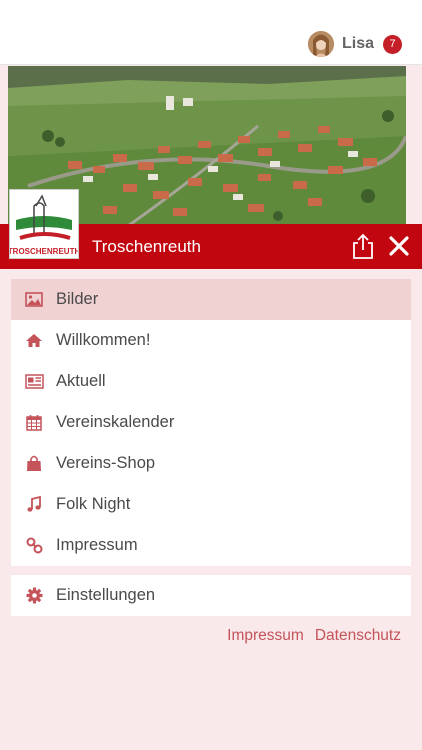 Image resolution: width=422 pixels, height=750 pixels. What do you see at coordinates (392, 44) in the screenshot?
I see `notification-badge: 7` at bounding box center [392, 44].